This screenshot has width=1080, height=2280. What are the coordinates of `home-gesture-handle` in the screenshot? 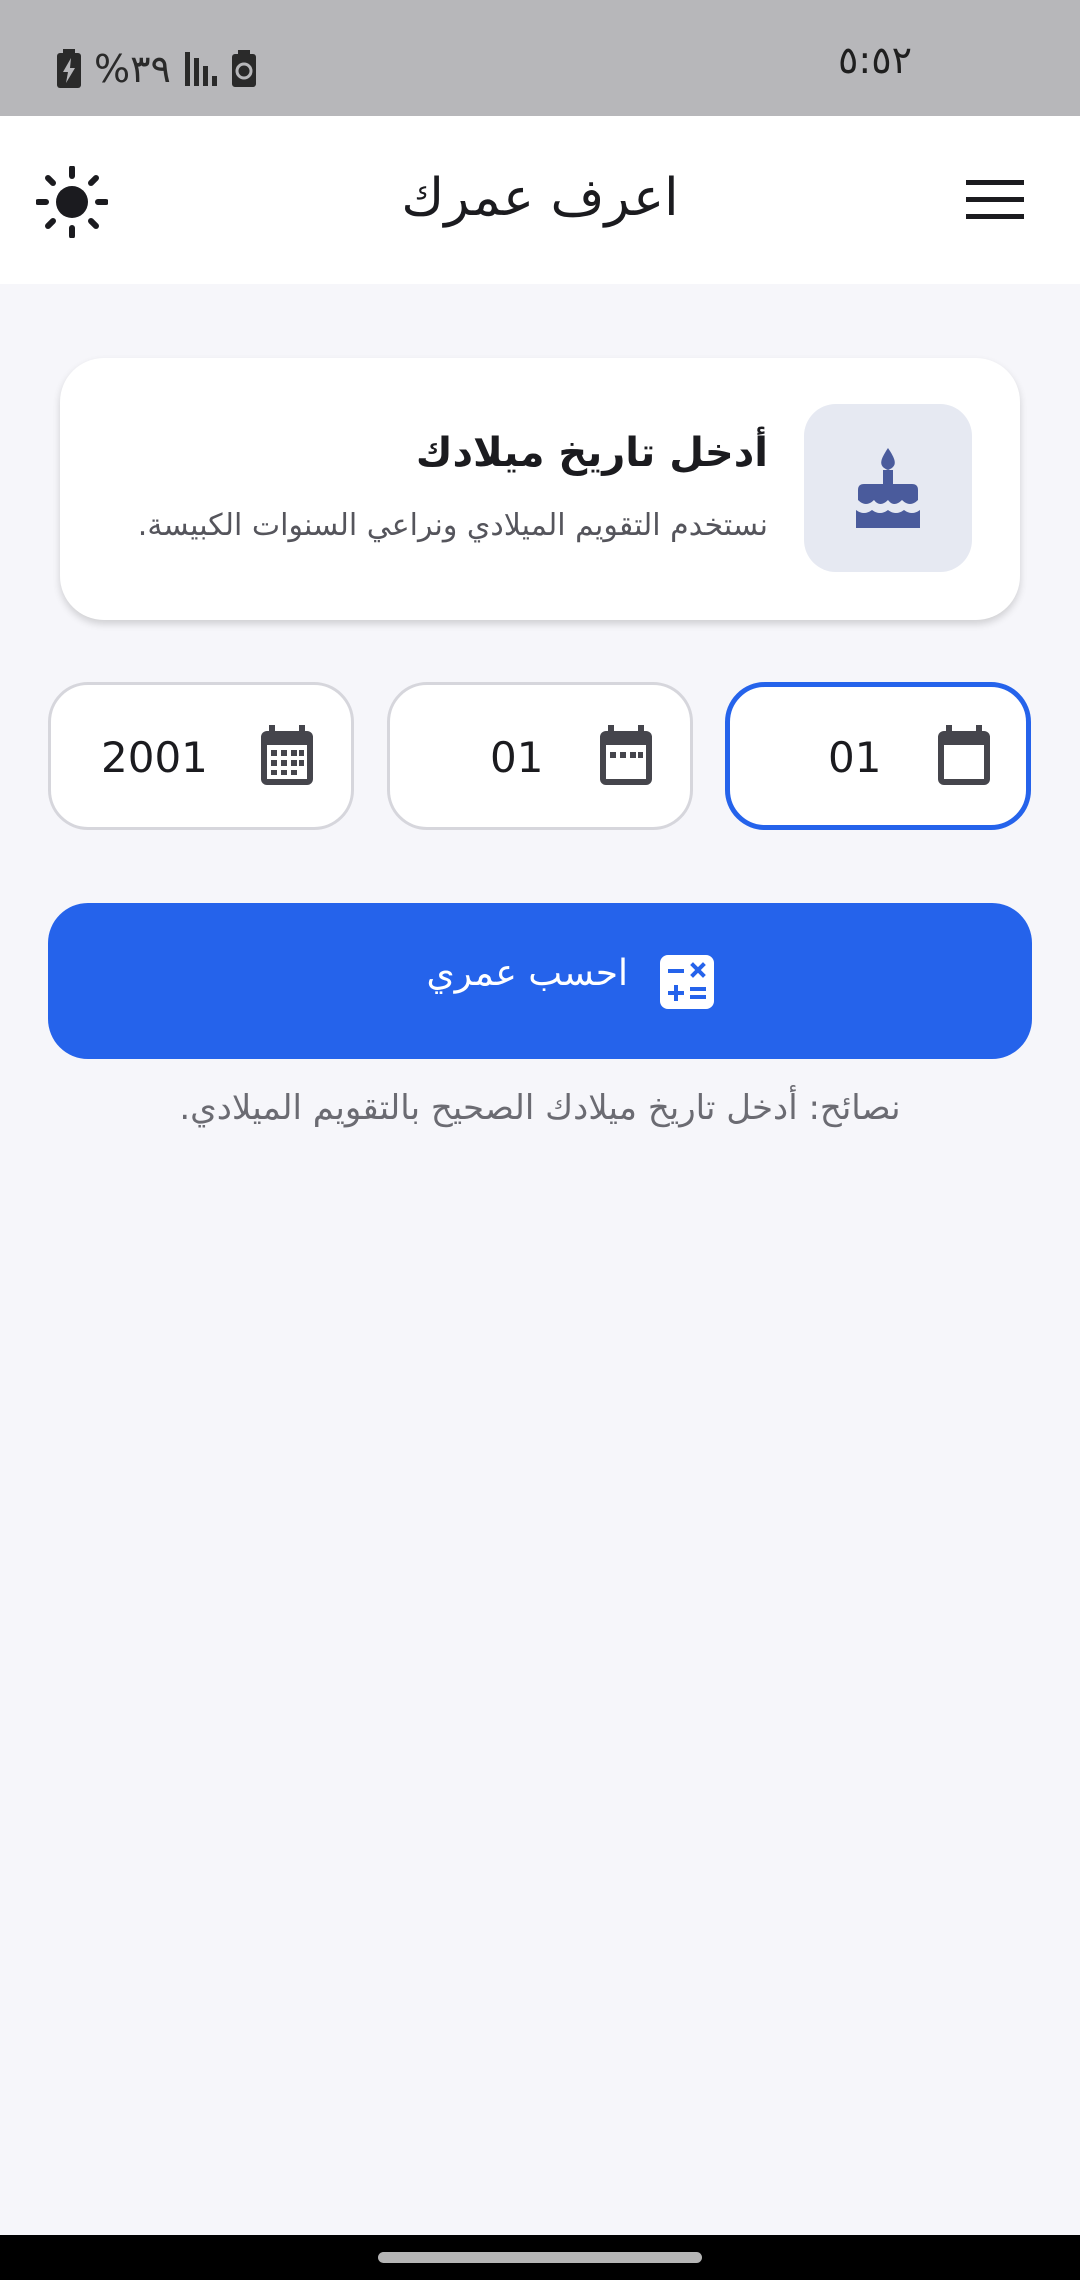 It's located at (540, 2257).